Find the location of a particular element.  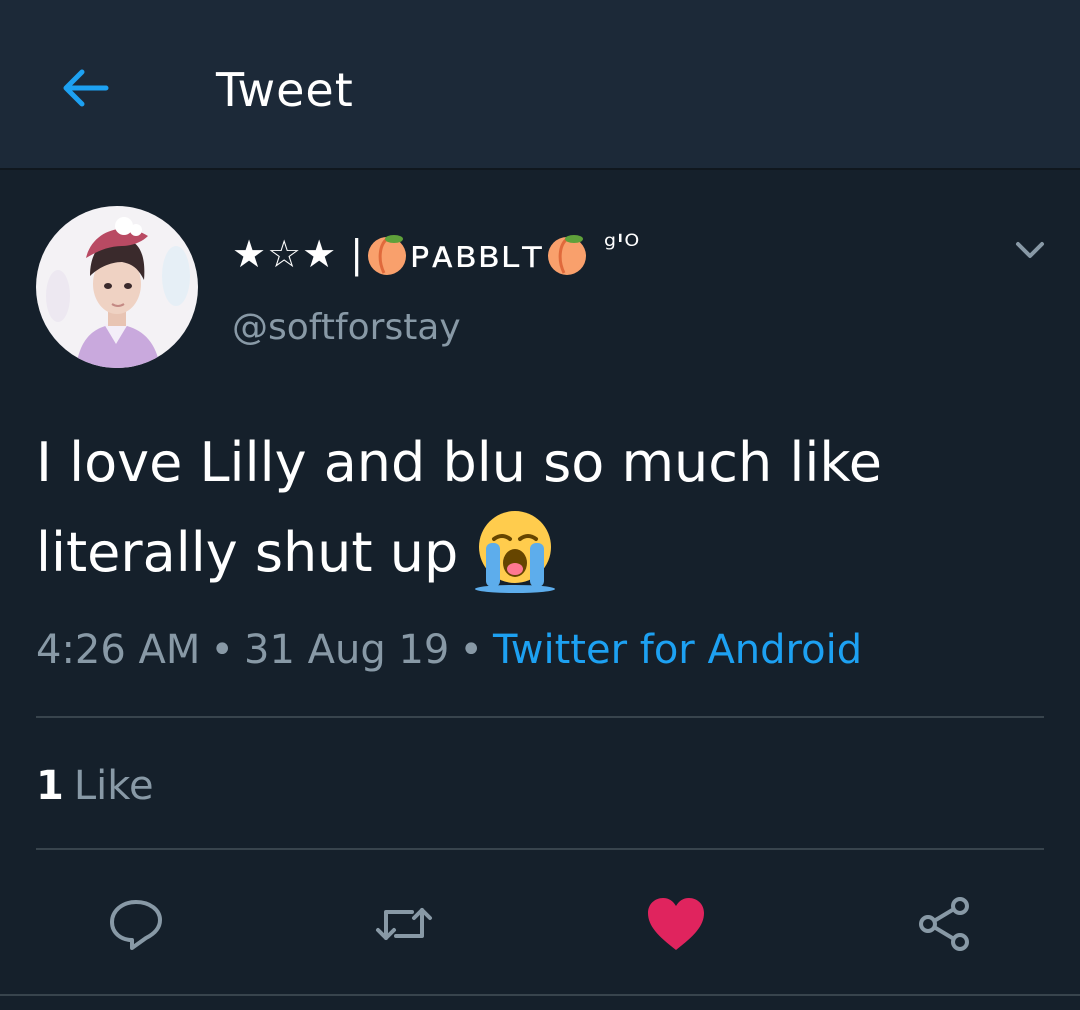

loudly-crying-face-emoji-icon is located at coordinates (515, 552).